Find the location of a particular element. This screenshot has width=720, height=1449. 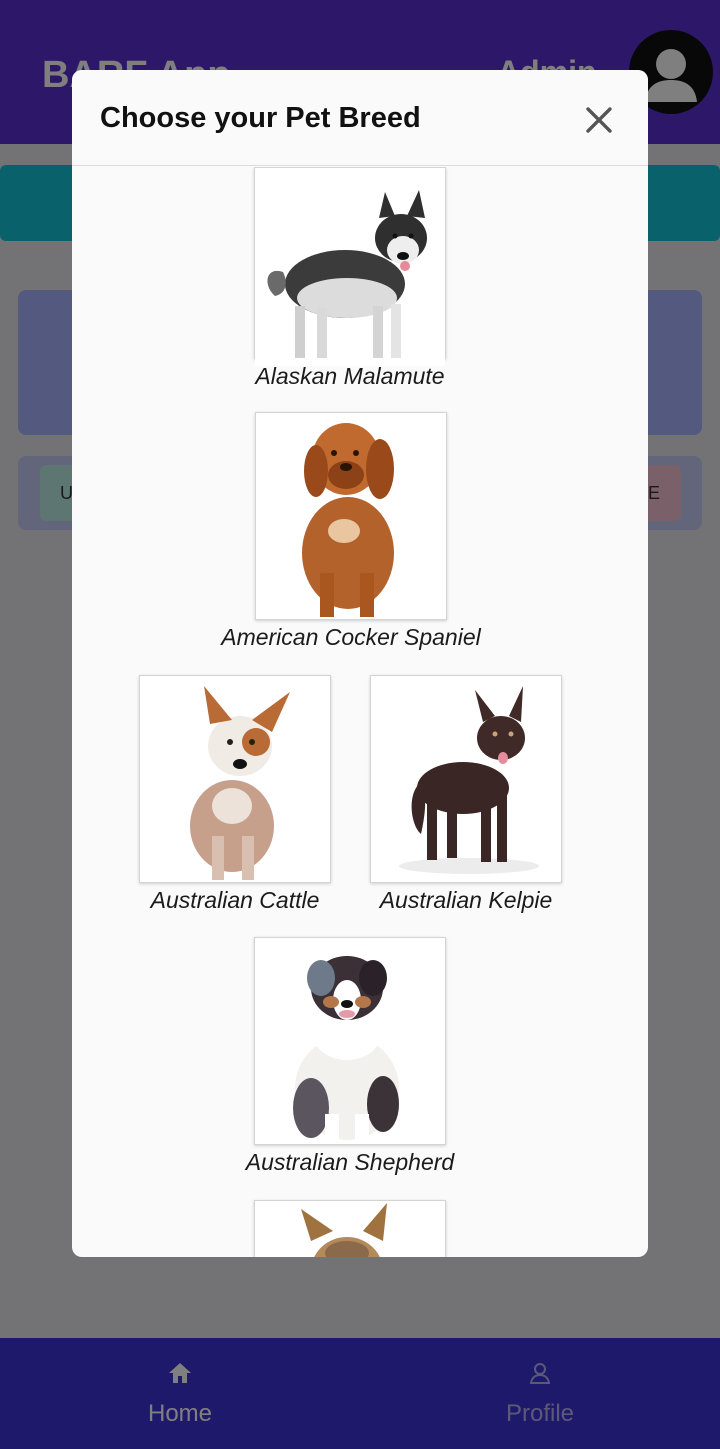

breed-card-australian-cattle: Australian Cattle is located at coordinates (235, 794).